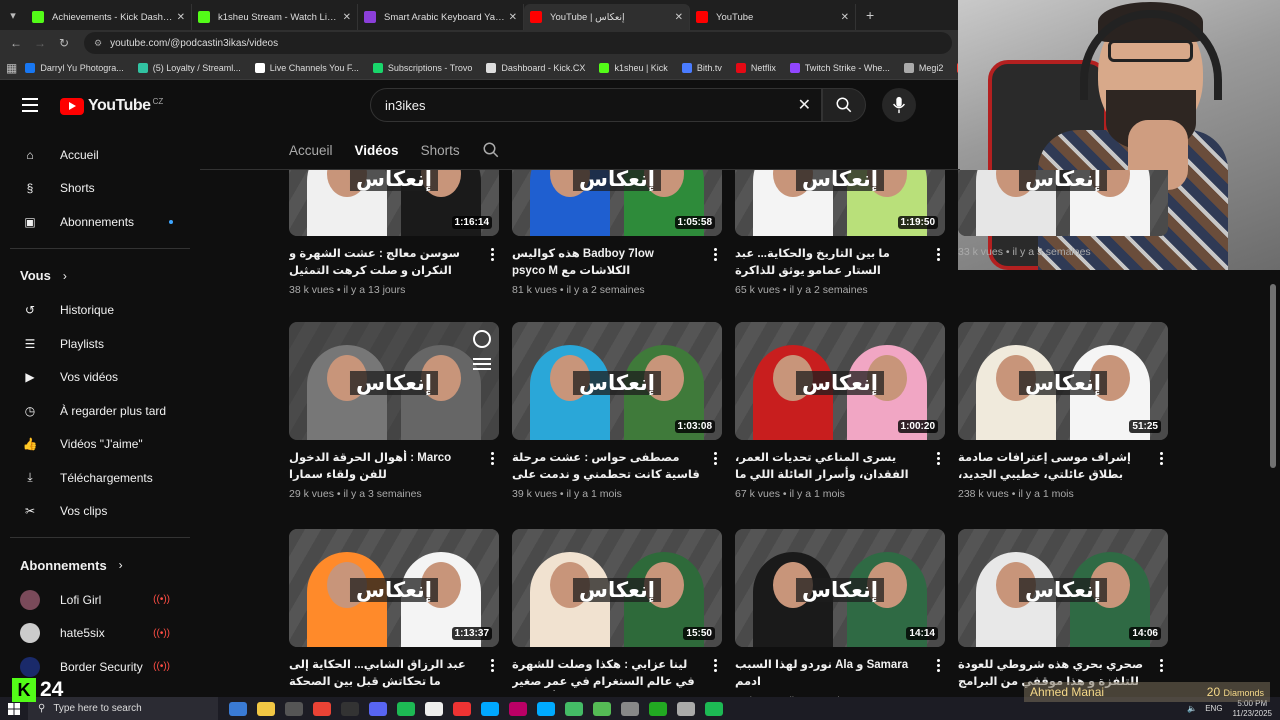 The image size is (1280, 720). What do you see at coordinates (899, 105) in the screenshot?
I see `voice-search-button` at bounding box center [899, 105].